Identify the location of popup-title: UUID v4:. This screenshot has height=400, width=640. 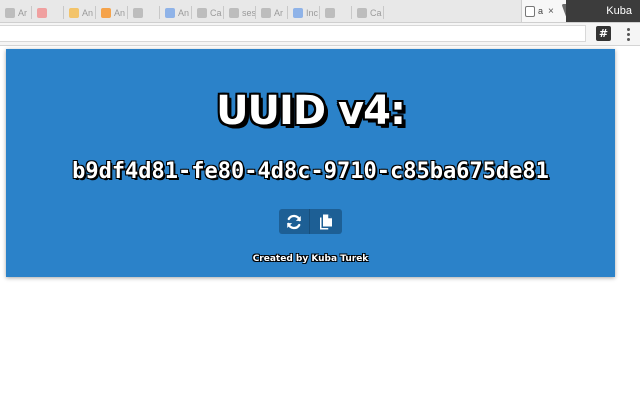
(311, 111).